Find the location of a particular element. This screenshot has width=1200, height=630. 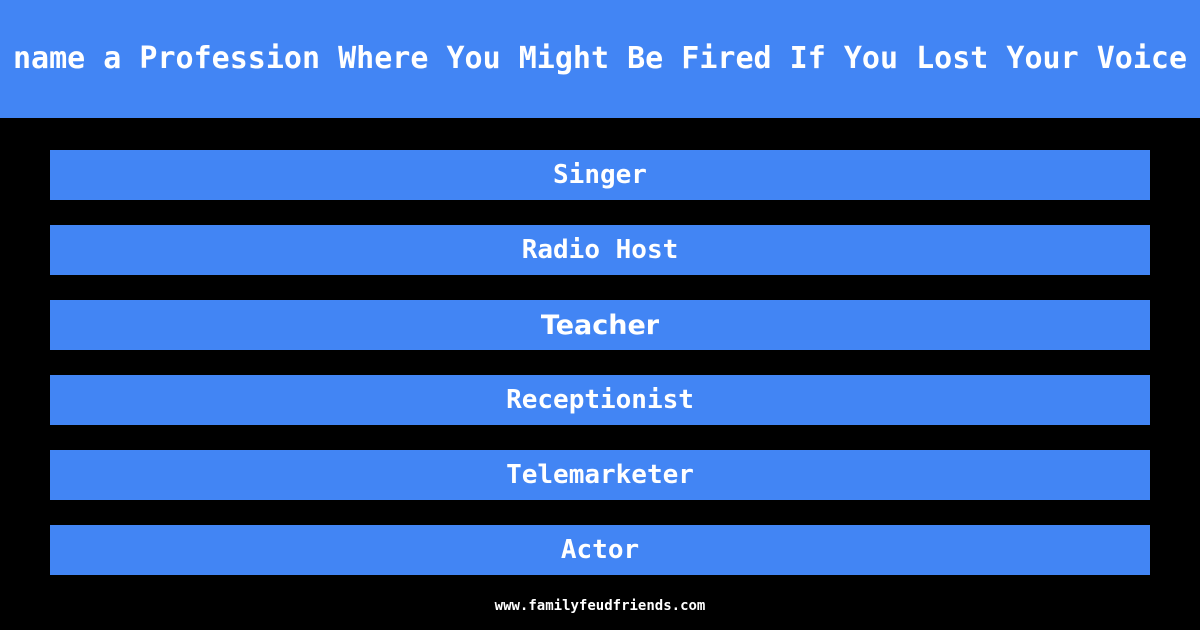

answer-label: Telemarketer is located at coordinates (600, 475).